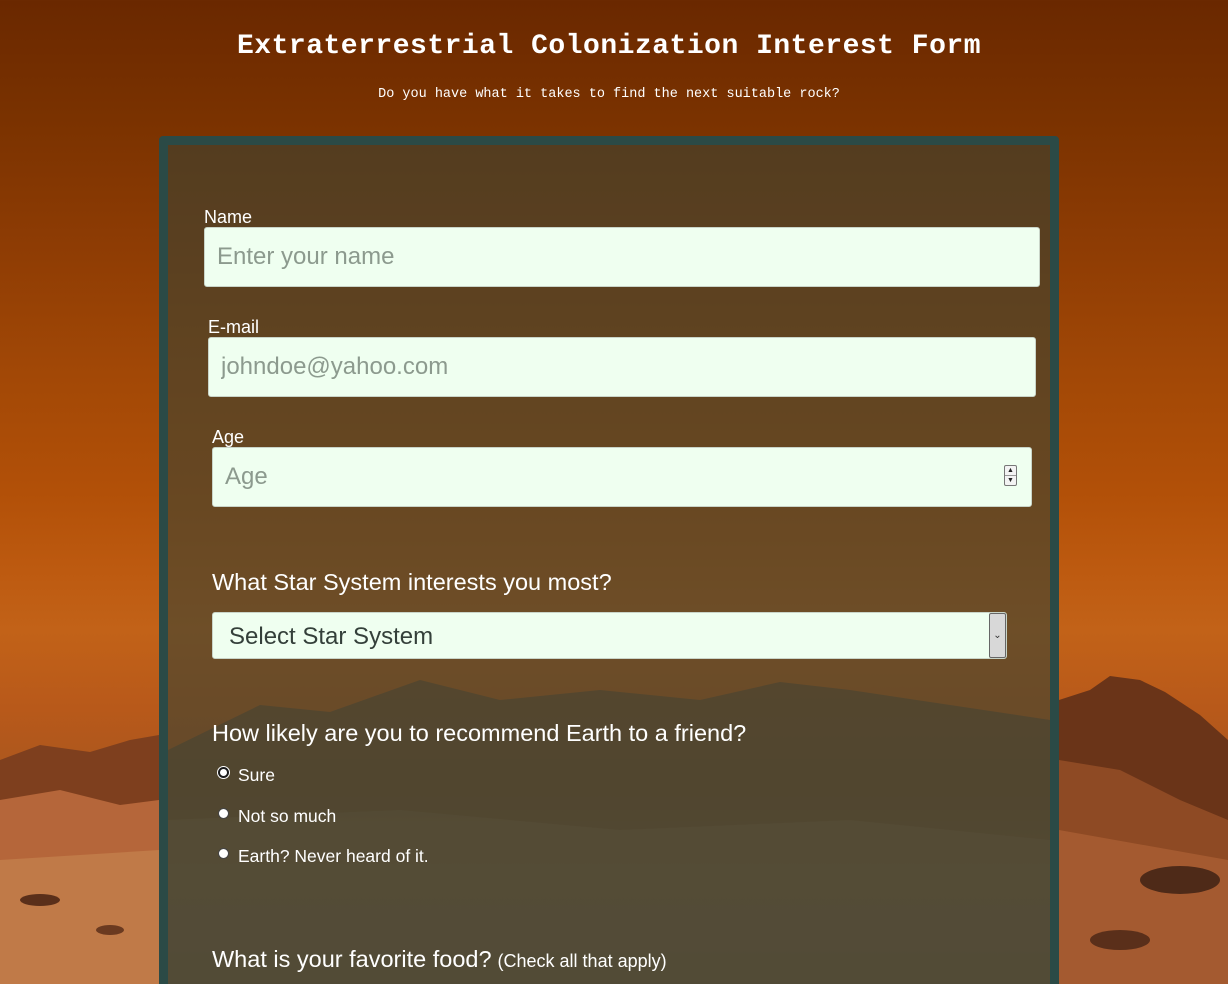 The height and width of the screenshot is (984, 1228). What do you see at coordinates (622, 257) in the screenshot?
I see `name-input` at bounding box center [622, 257].